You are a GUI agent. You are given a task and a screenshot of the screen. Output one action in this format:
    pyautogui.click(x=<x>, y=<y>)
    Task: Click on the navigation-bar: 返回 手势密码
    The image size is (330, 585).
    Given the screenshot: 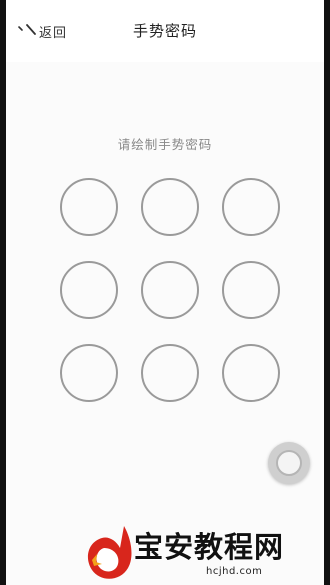 What is the action you would take?
    pyautogui.click(x=165, y=31)
    